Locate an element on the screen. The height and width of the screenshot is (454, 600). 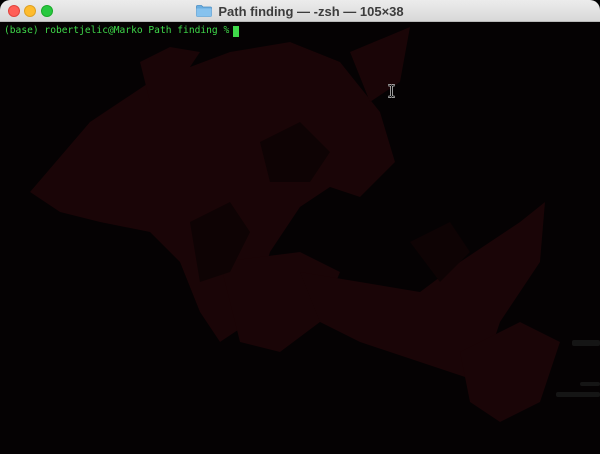
prompt-line: (base) robertjelic@Marko Path finding % is located at coordinates (122, 31).